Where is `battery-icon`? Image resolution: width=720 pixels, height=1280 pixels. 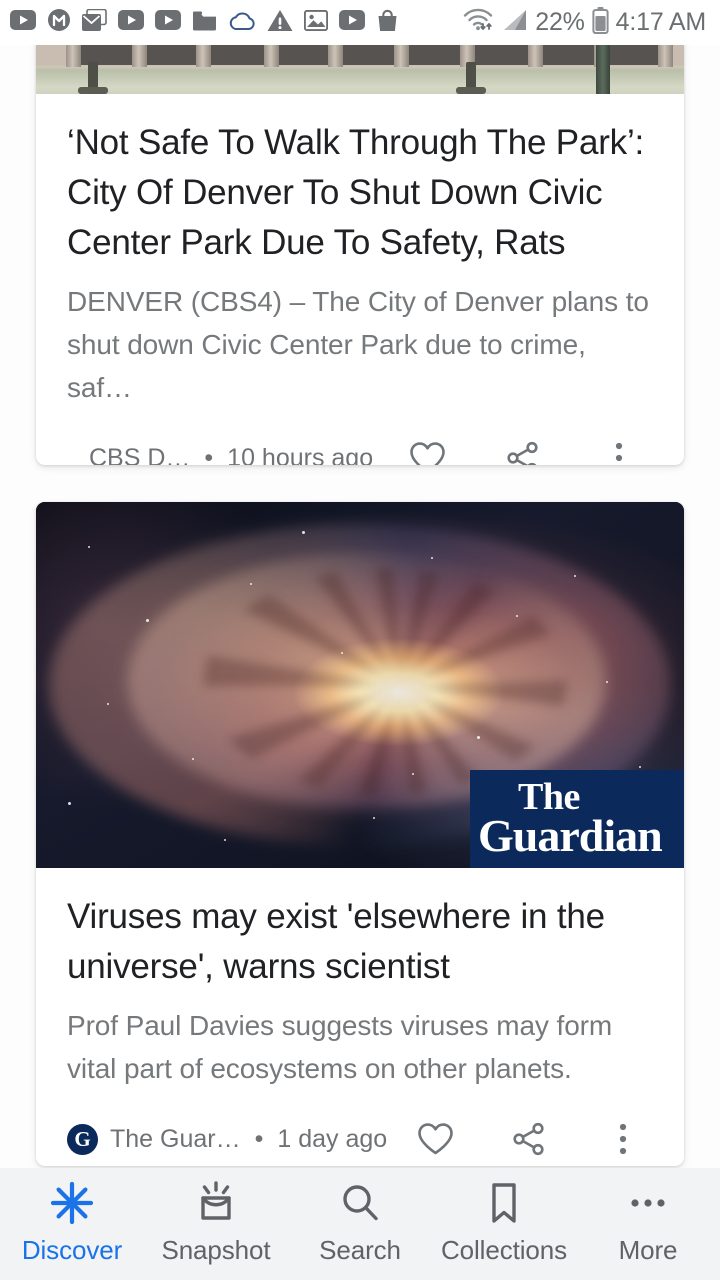
battery-icon is located at coordinates (600, 22).